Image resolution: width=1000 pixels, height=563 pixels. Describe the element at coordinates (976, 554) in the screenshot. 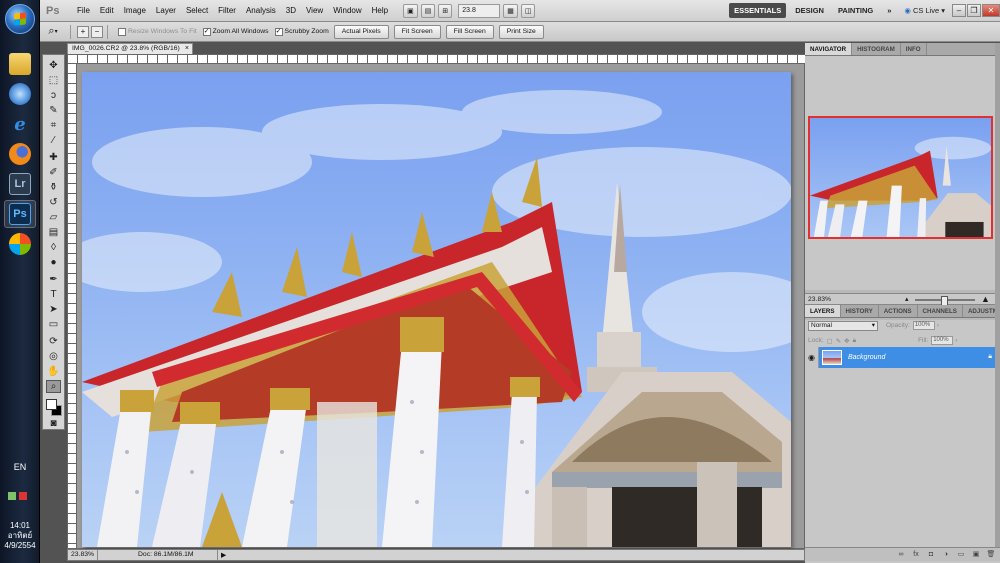

I see `new-layer-icon: ▣` at that location.